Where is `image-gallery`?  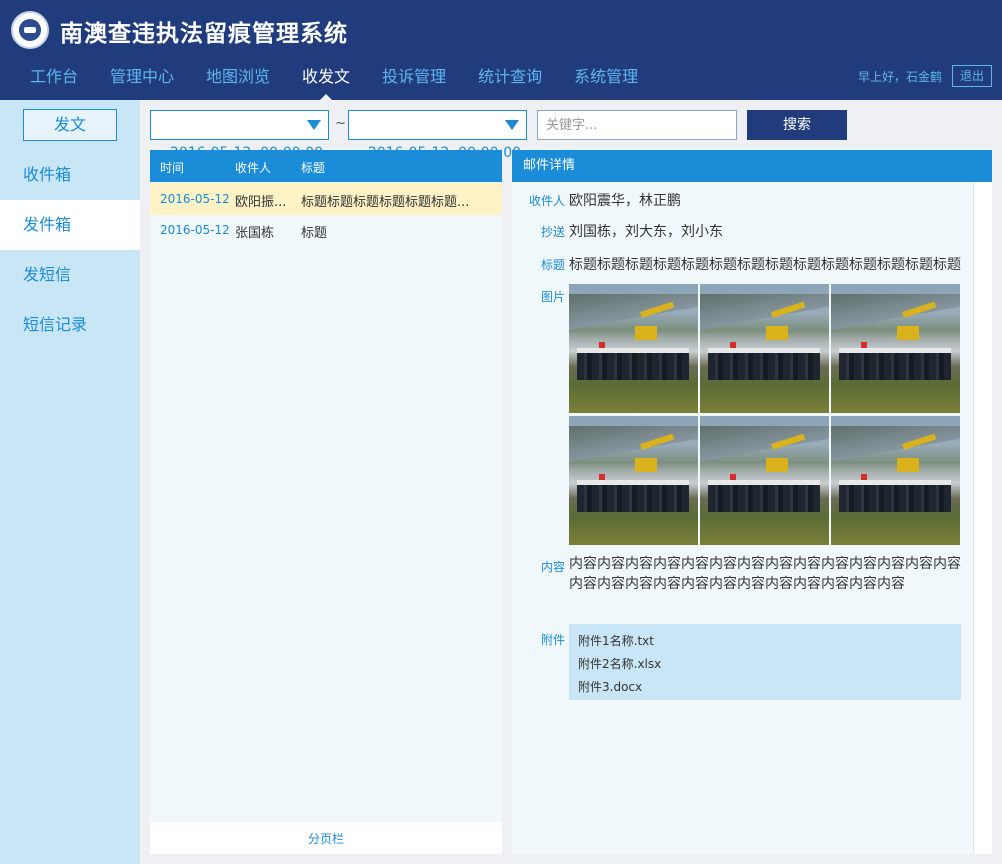 image-gallery is located at coordinates (764, 414).